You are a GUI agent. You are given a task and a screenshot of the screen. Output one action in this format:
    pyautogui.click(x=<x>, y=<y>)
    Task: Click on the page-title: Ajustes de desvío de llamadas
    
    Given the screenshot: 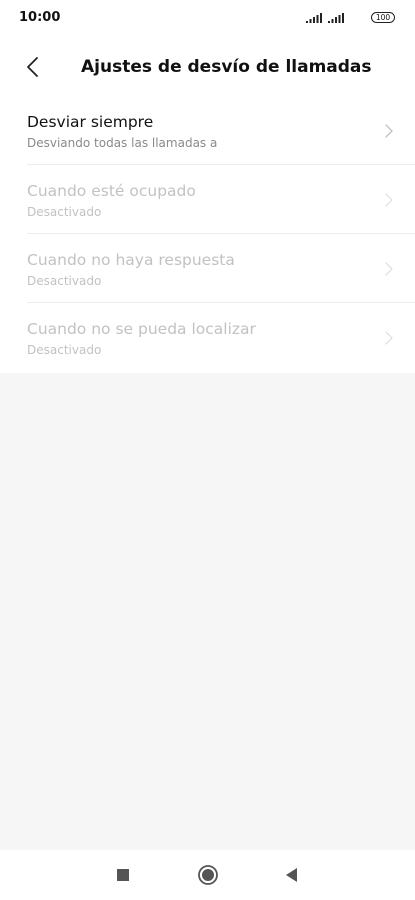 What is the action you would take?
    pyautogui.click(x=226, y=67)
    